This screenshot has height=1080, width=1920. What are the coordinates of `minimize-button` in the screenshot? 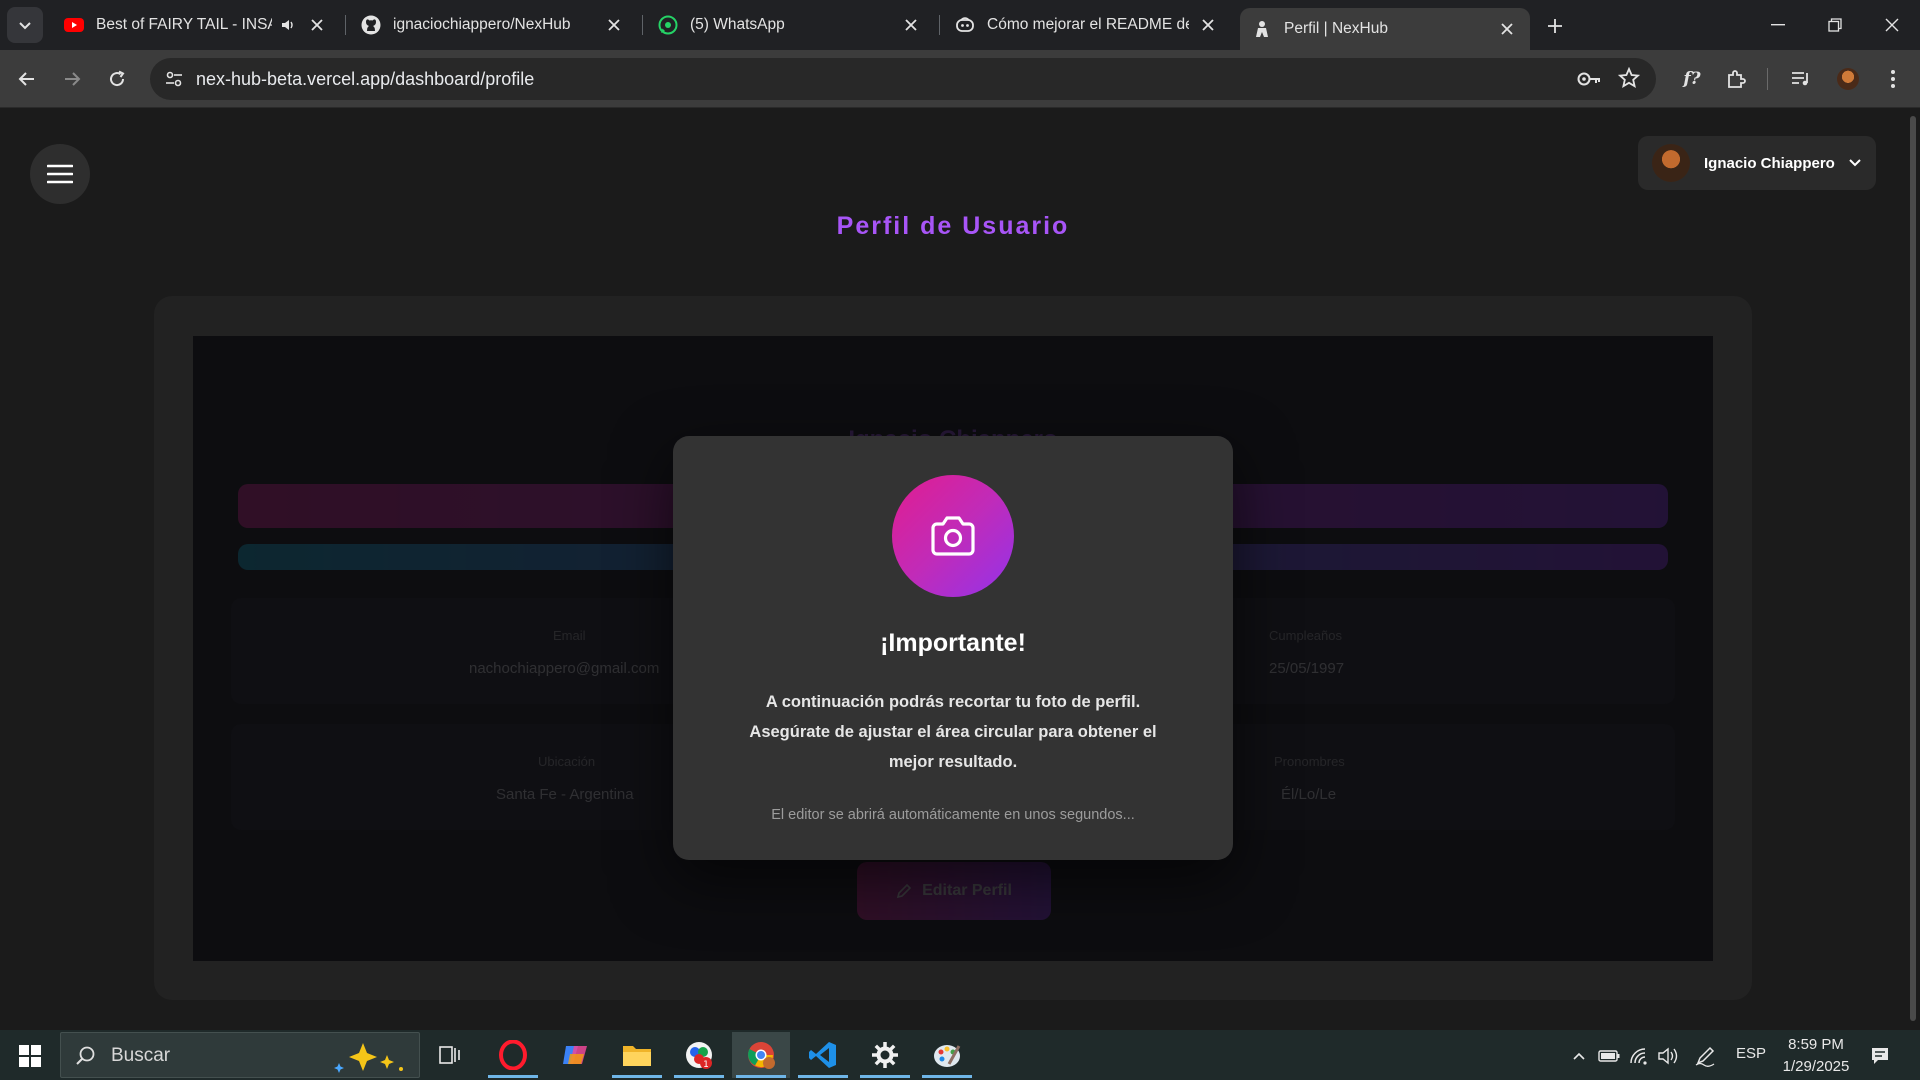 It's located at (1777, 25).